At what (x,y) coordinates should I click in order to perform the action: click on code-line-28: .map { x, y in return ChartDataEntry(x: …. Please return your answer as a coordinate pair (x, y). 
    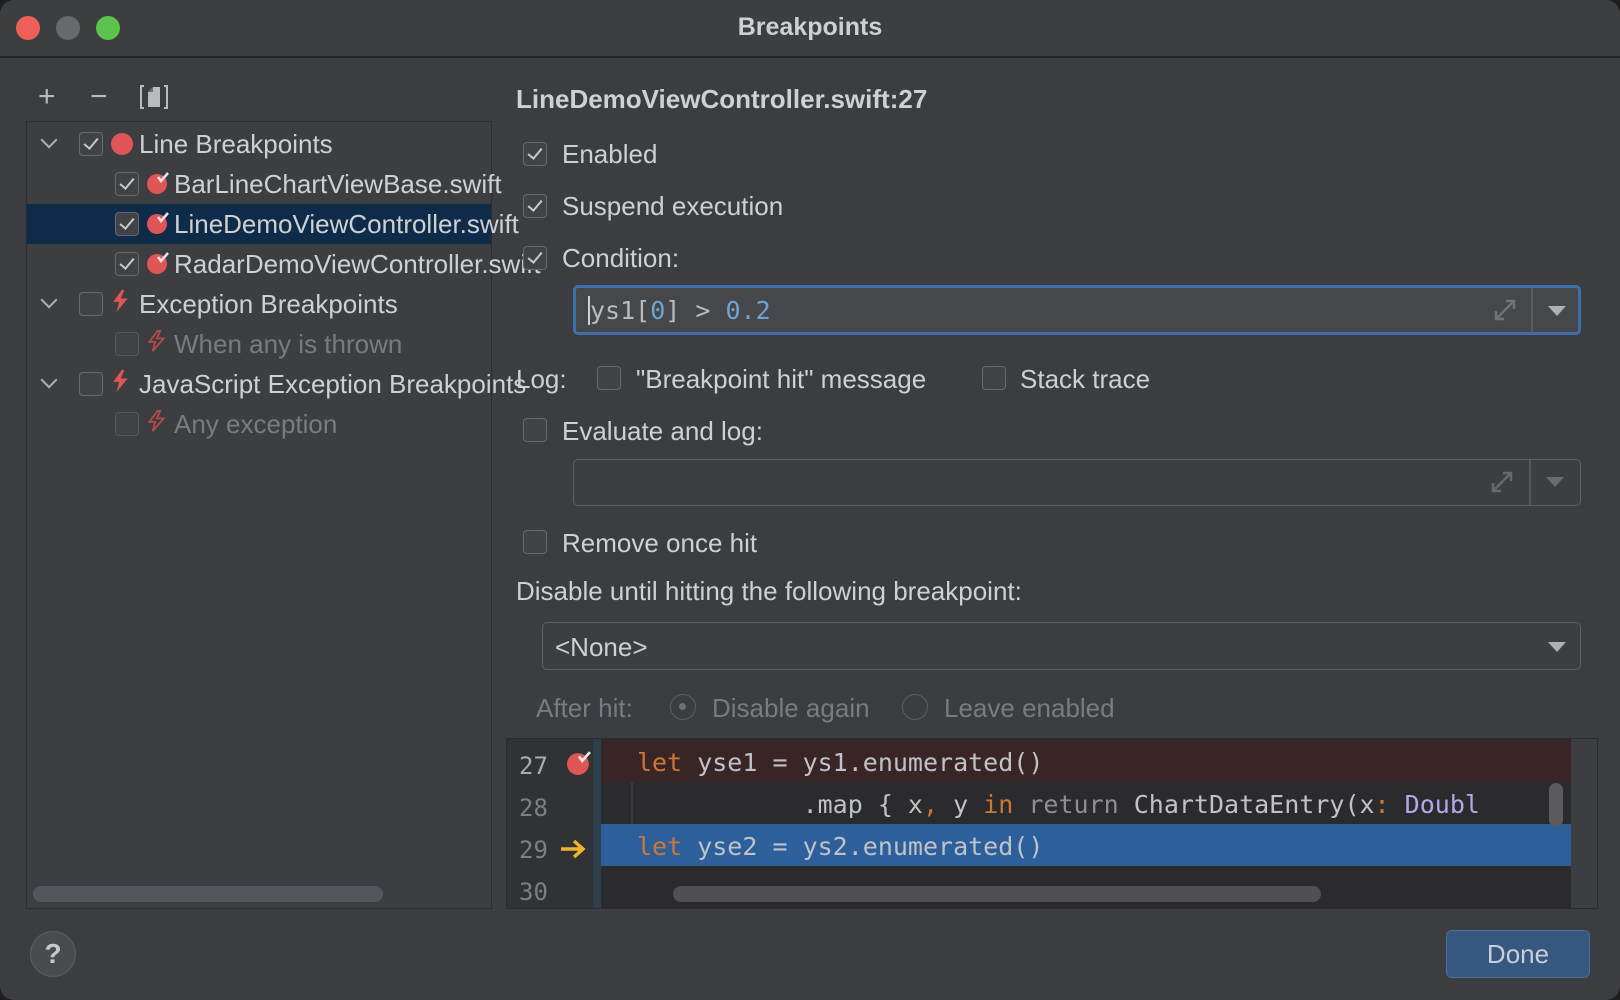
    Looking at the image, I should click on (1086, 803).